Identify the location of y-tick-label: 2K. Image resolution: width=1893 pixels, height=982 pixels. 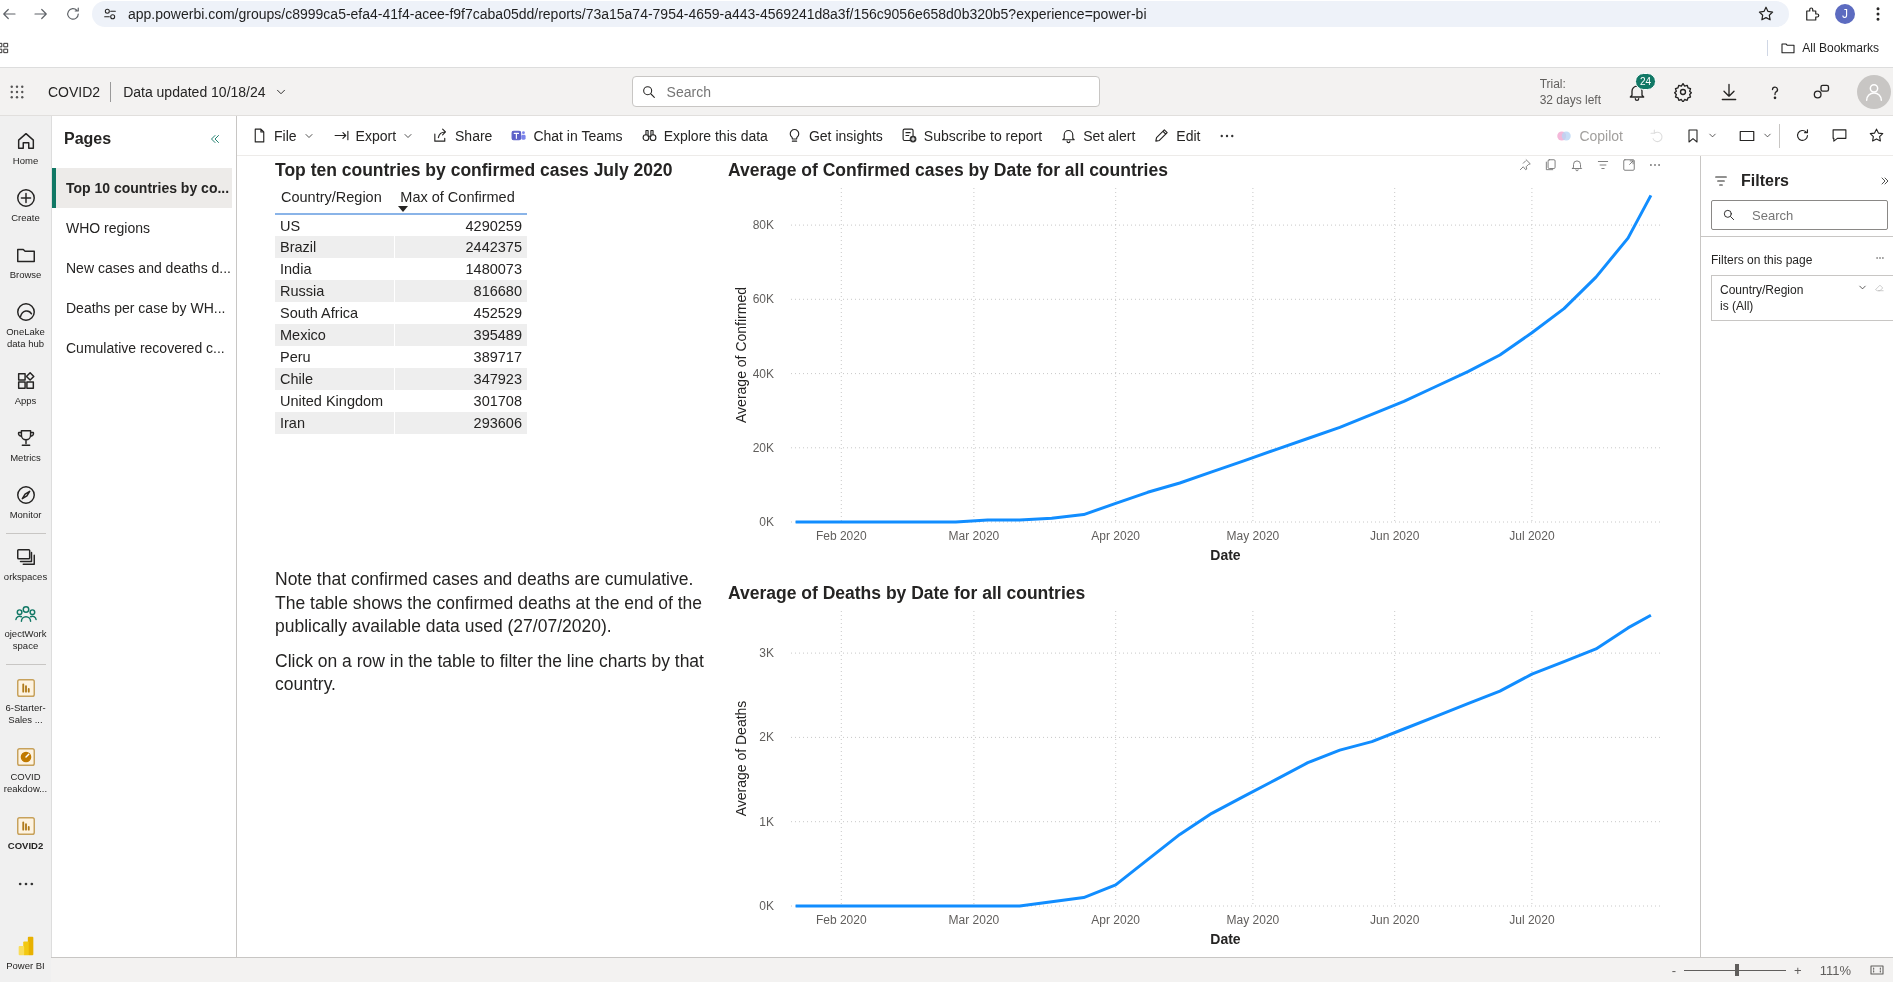
(766, 737).